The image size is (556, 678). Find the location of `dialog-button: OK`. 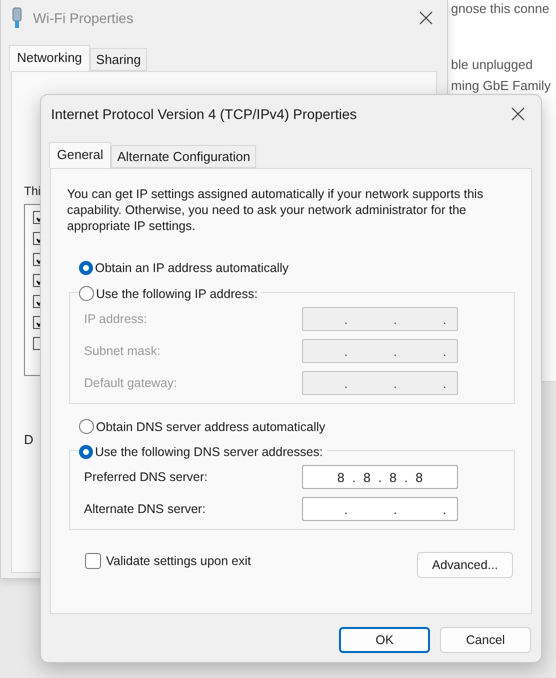

dialog-button: OK is located at coordinates (384, 640).